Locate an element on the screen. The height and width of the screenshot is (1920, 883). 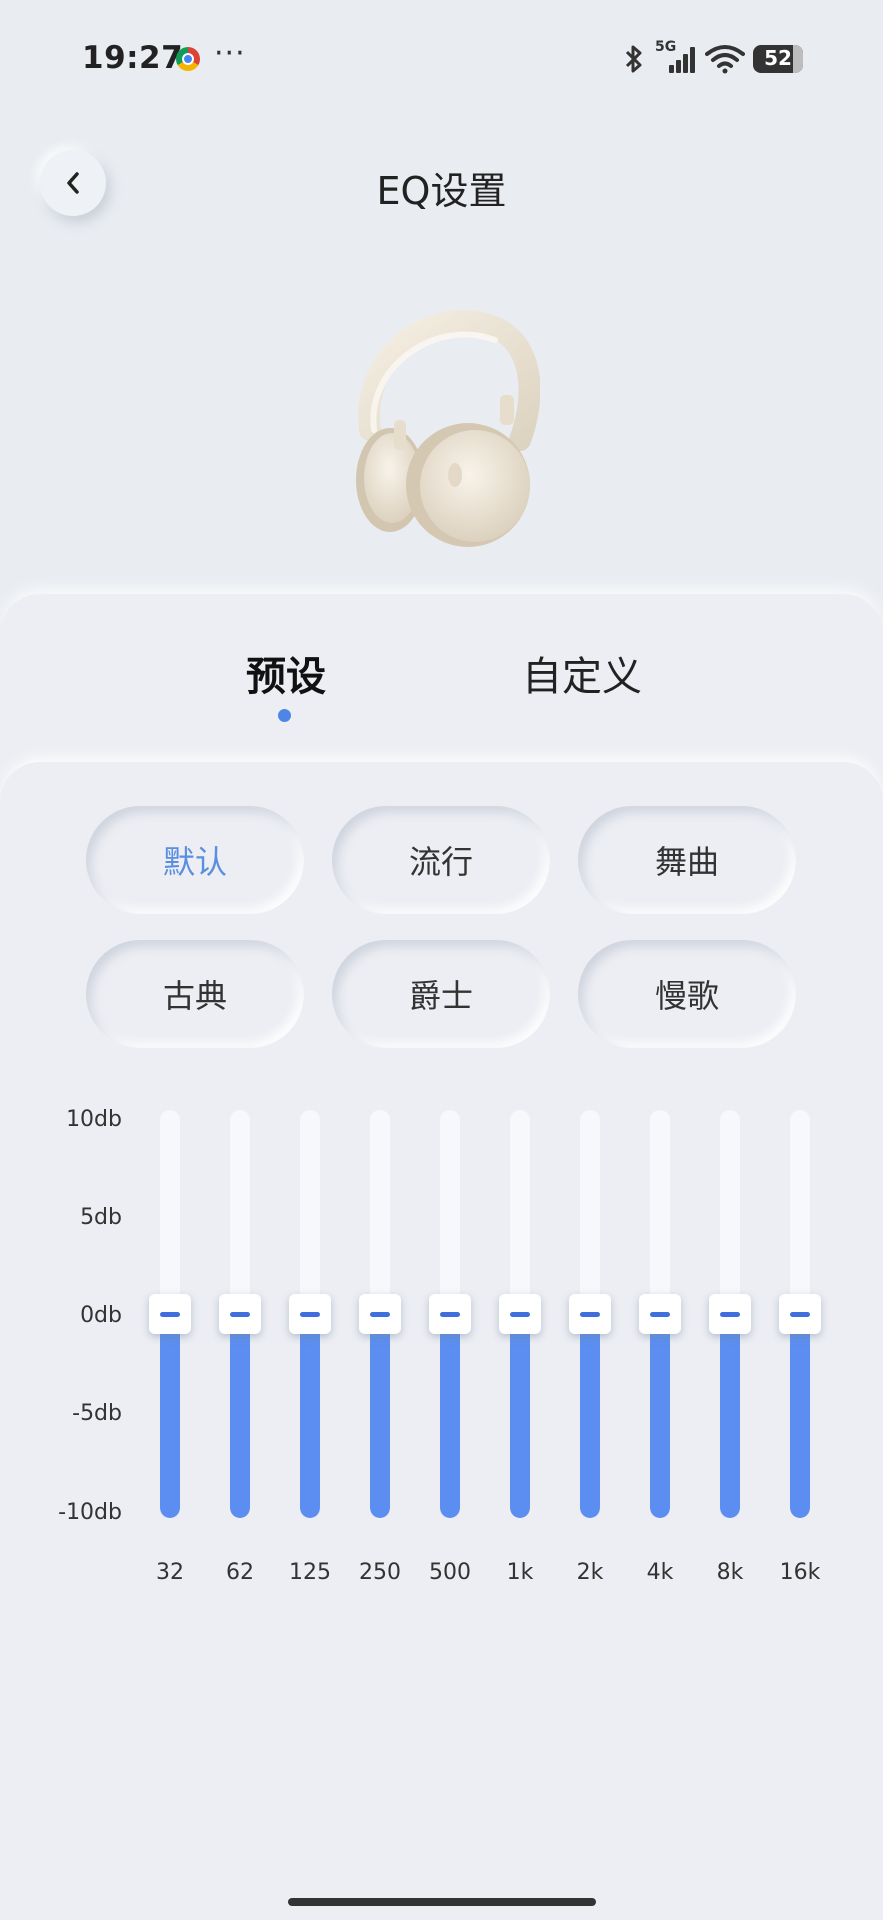
status-time: 19:27 is located at coordinates (133, 58).